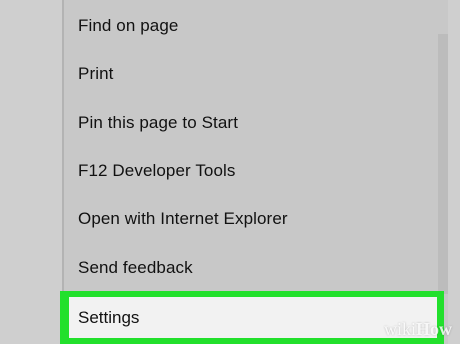 Image resolution: width=460 pixels, height=344 pixels. What do you see at coordinates (96, 73) in the screenshot?
I see `menu-item-label: Print` at bounding box center [96, 73].